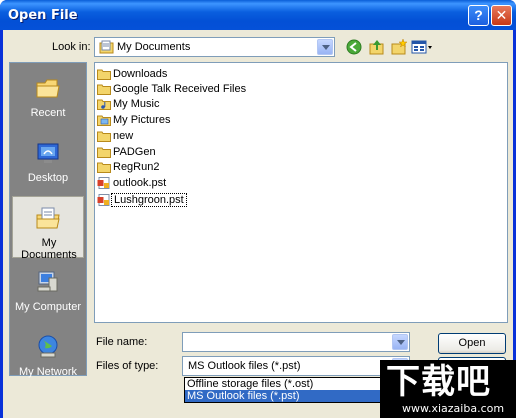 Image resolution: width=516 pixels, height=418 pixels. What do you see at coordinates (48, 307) in the screenshot?
I see `place-label: My Computer` at bounding box center [48, 307].